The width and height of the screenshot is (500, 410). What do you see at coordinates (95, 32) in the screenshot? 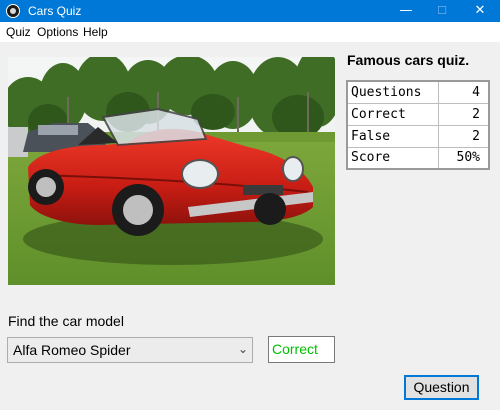
I see `menu-help: Help` at bounding box center [95, 32].